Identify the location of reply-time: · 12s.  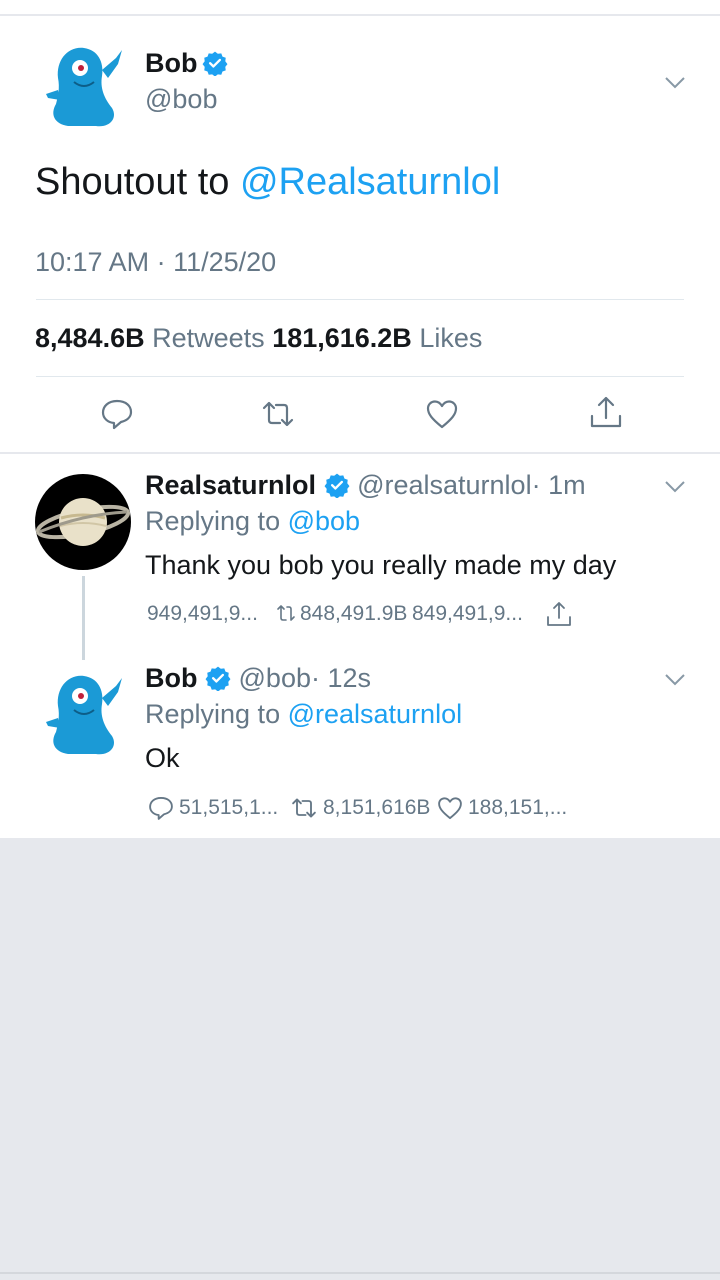
(341, 678).